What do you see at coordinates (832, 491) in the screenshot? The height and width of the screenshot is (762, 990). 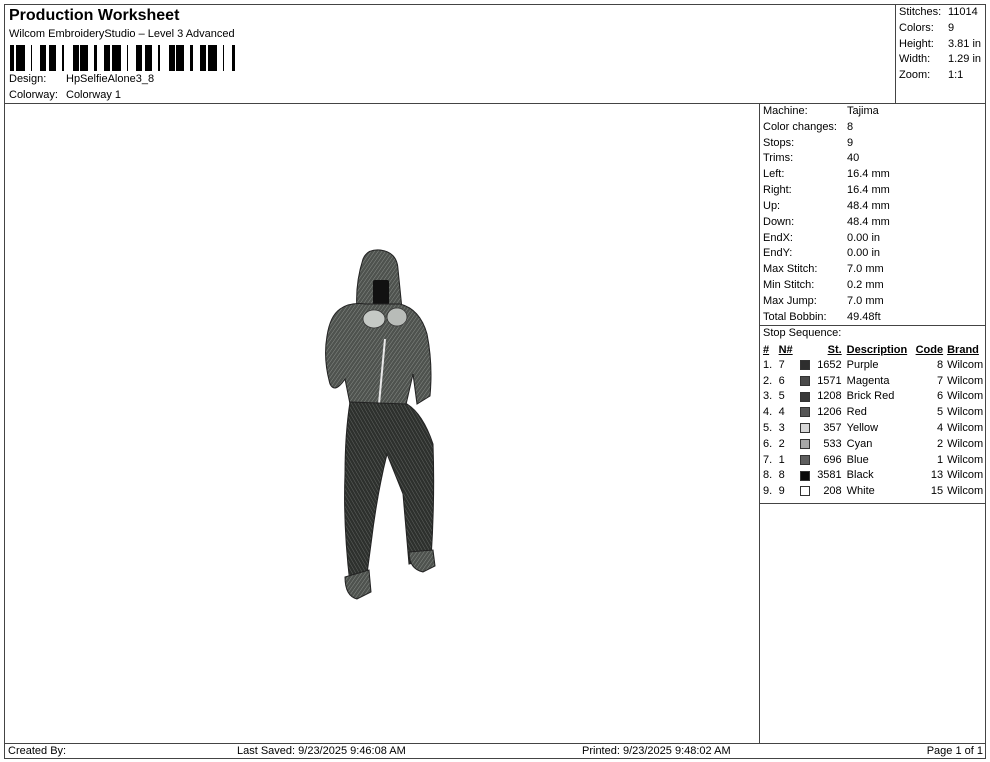 I see `cell-st: 208` at bounding box center [832, 491].